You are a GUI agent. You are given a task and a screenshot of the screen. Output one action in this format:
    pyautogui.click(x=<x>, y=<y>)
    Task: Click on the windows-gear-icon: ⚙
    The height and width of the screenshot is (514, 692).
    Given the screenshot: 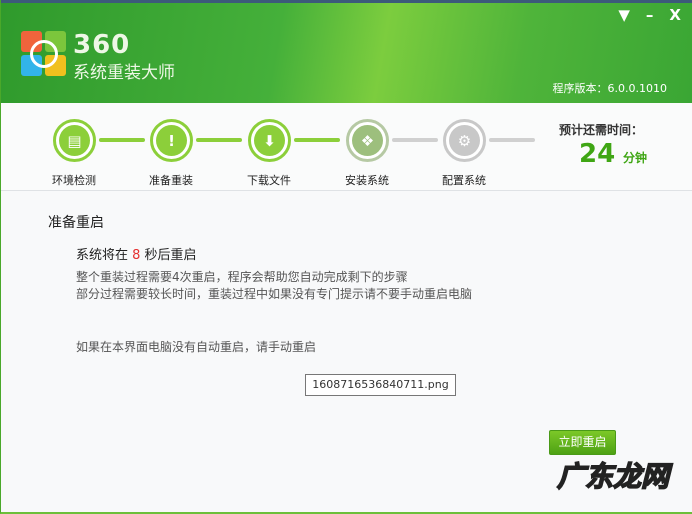 What is the action you would take?
    pyautogui.click(x=464, y=140)
    